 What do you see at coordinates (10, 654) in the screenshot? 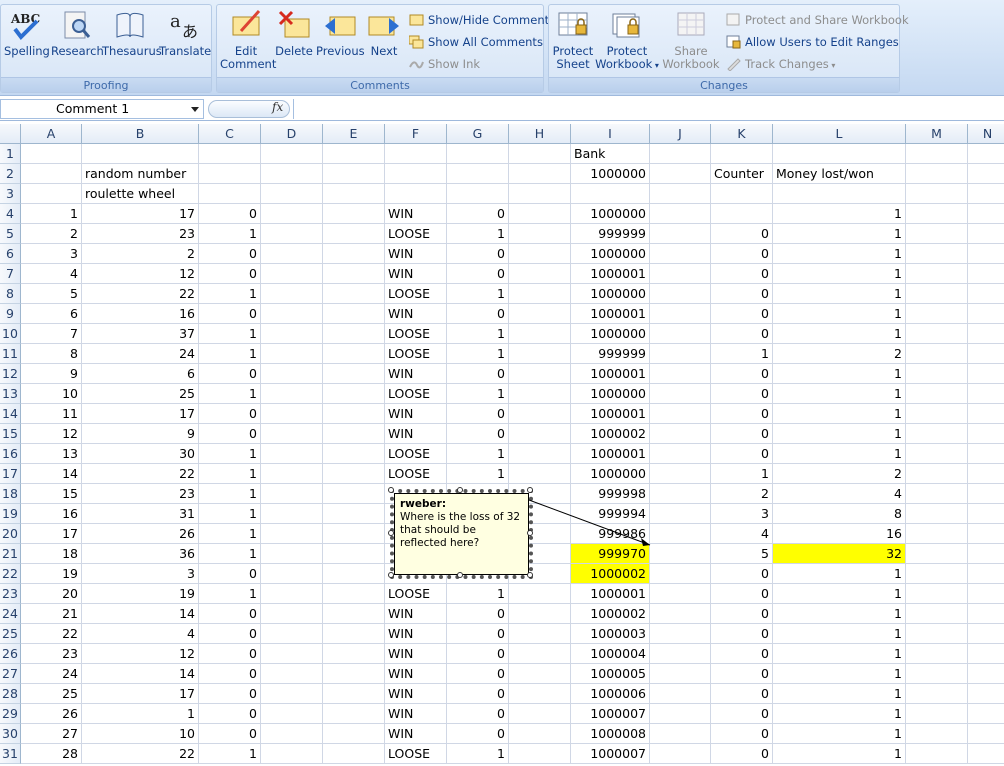
I see `row-header: 26` at bounding box center [10, 654].